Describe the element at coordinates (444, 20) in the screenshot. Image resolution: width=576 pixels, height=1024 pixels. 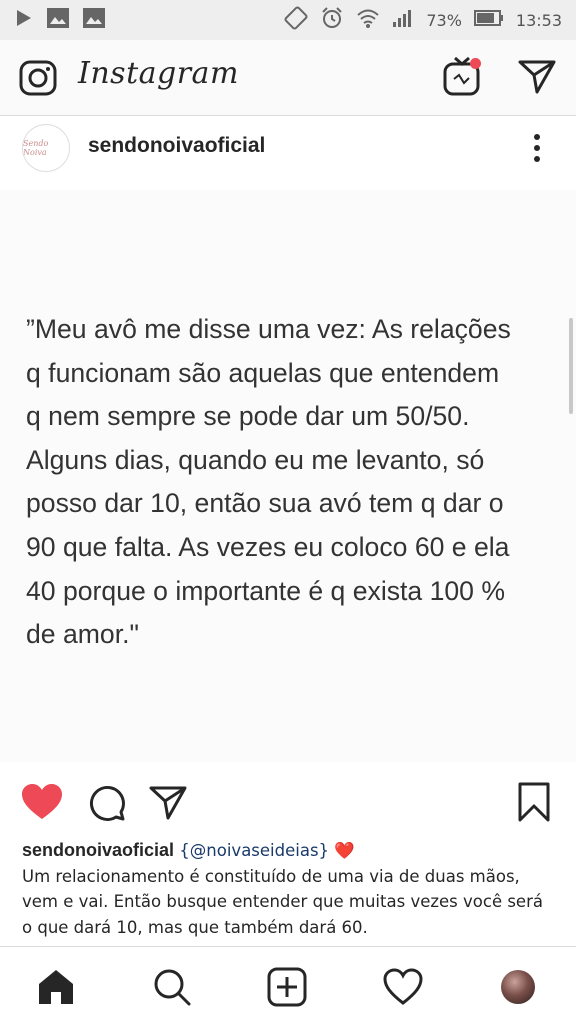
I see `battery-percent: 73%` at that location.